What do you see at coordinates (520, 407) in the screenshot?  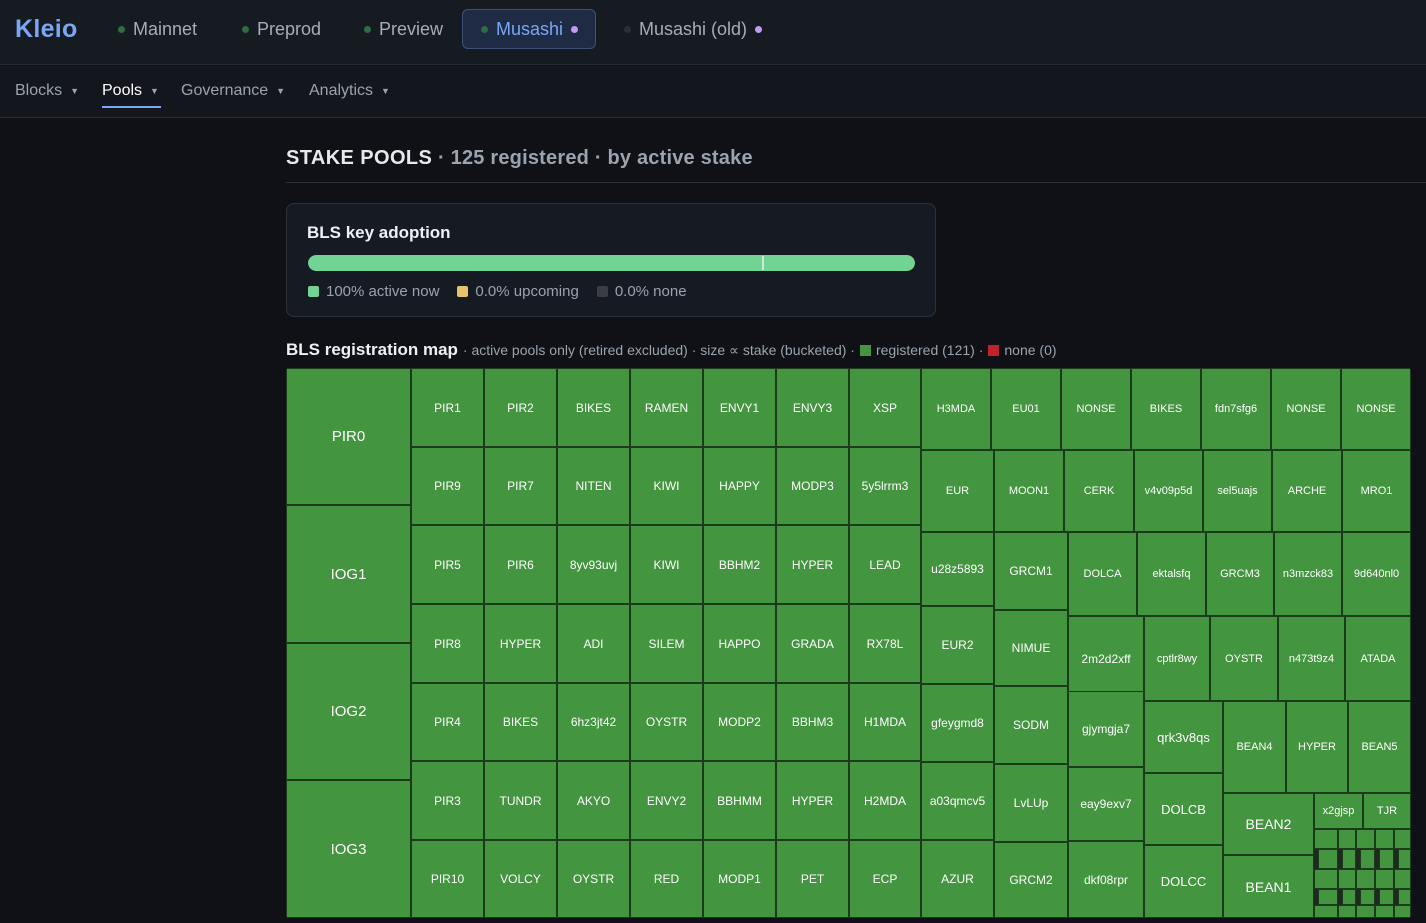 I see `pool-cell: PIR2` at bounding box center [520, 407].